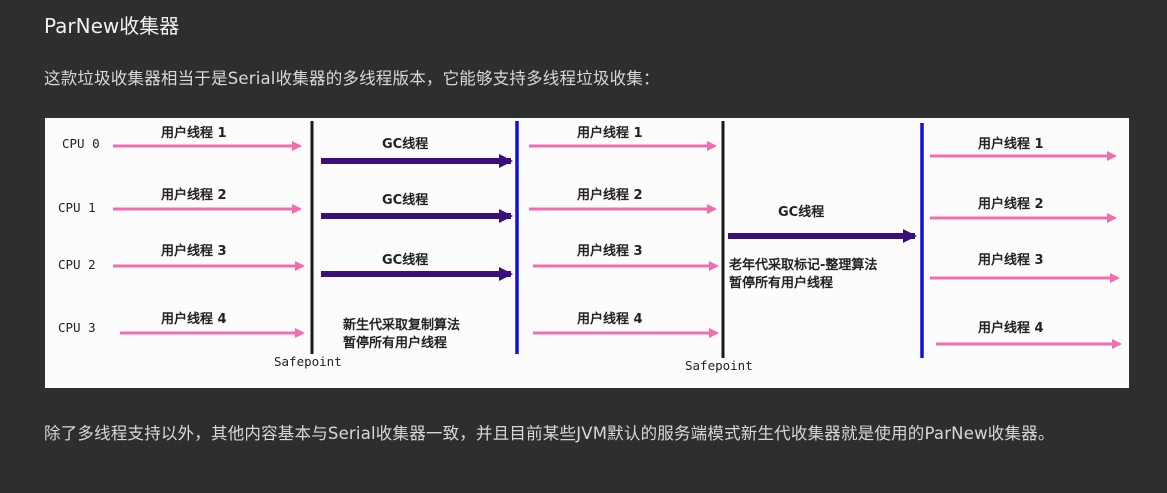 The width and height of the screenshot is (1167, 493). Describe the element at coordinates (112, 26) in the screenshot. I see `page-title: ParNew收集器` at that location.